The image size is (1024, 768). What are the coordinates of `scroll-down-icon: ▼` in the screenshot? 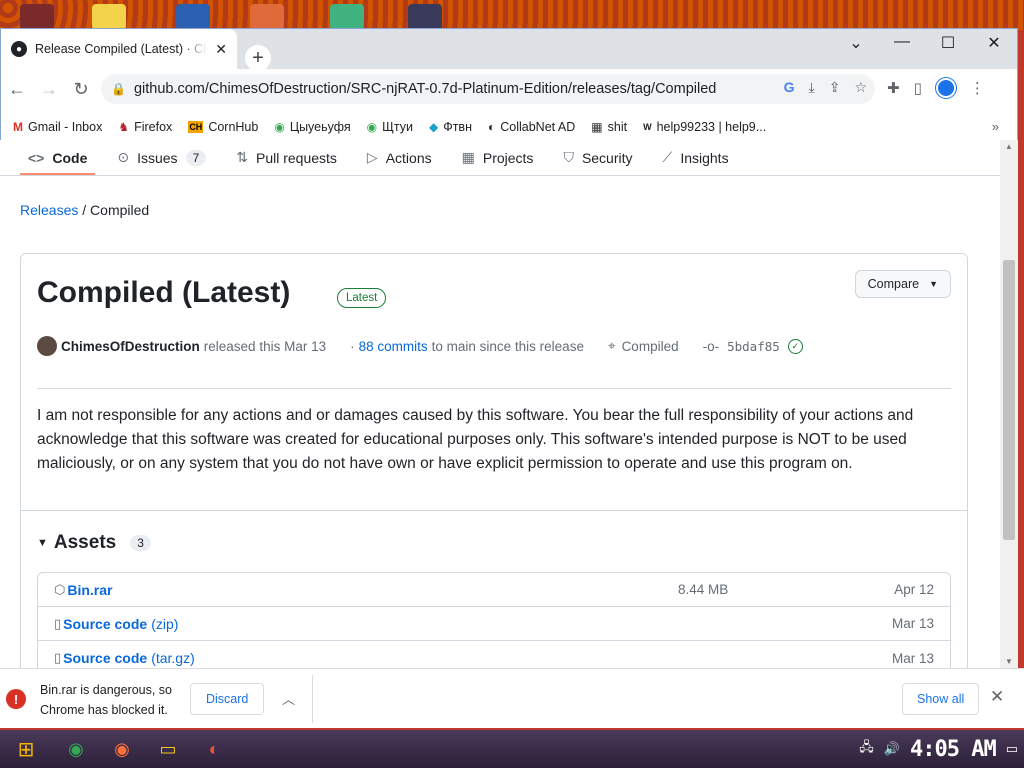 It's located at (1009, 661).